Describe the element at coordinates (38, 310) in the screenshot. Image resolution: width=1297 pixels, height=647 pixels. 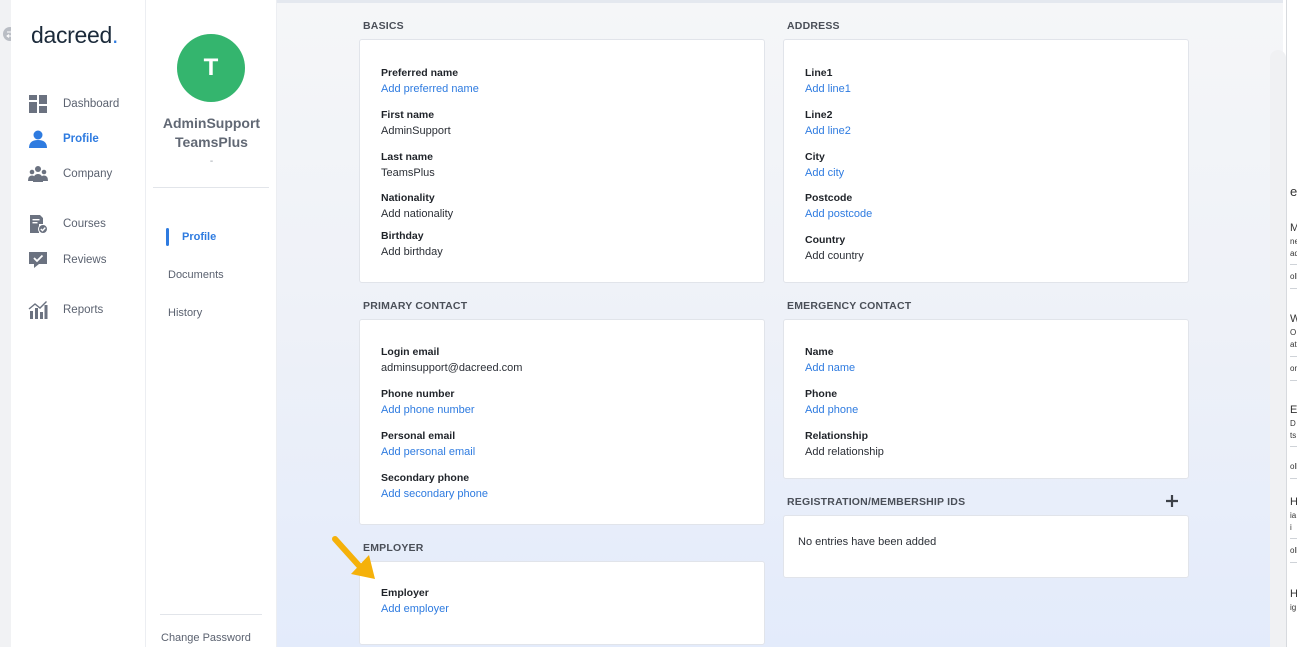
I see `chart-bar-icon` at that location.